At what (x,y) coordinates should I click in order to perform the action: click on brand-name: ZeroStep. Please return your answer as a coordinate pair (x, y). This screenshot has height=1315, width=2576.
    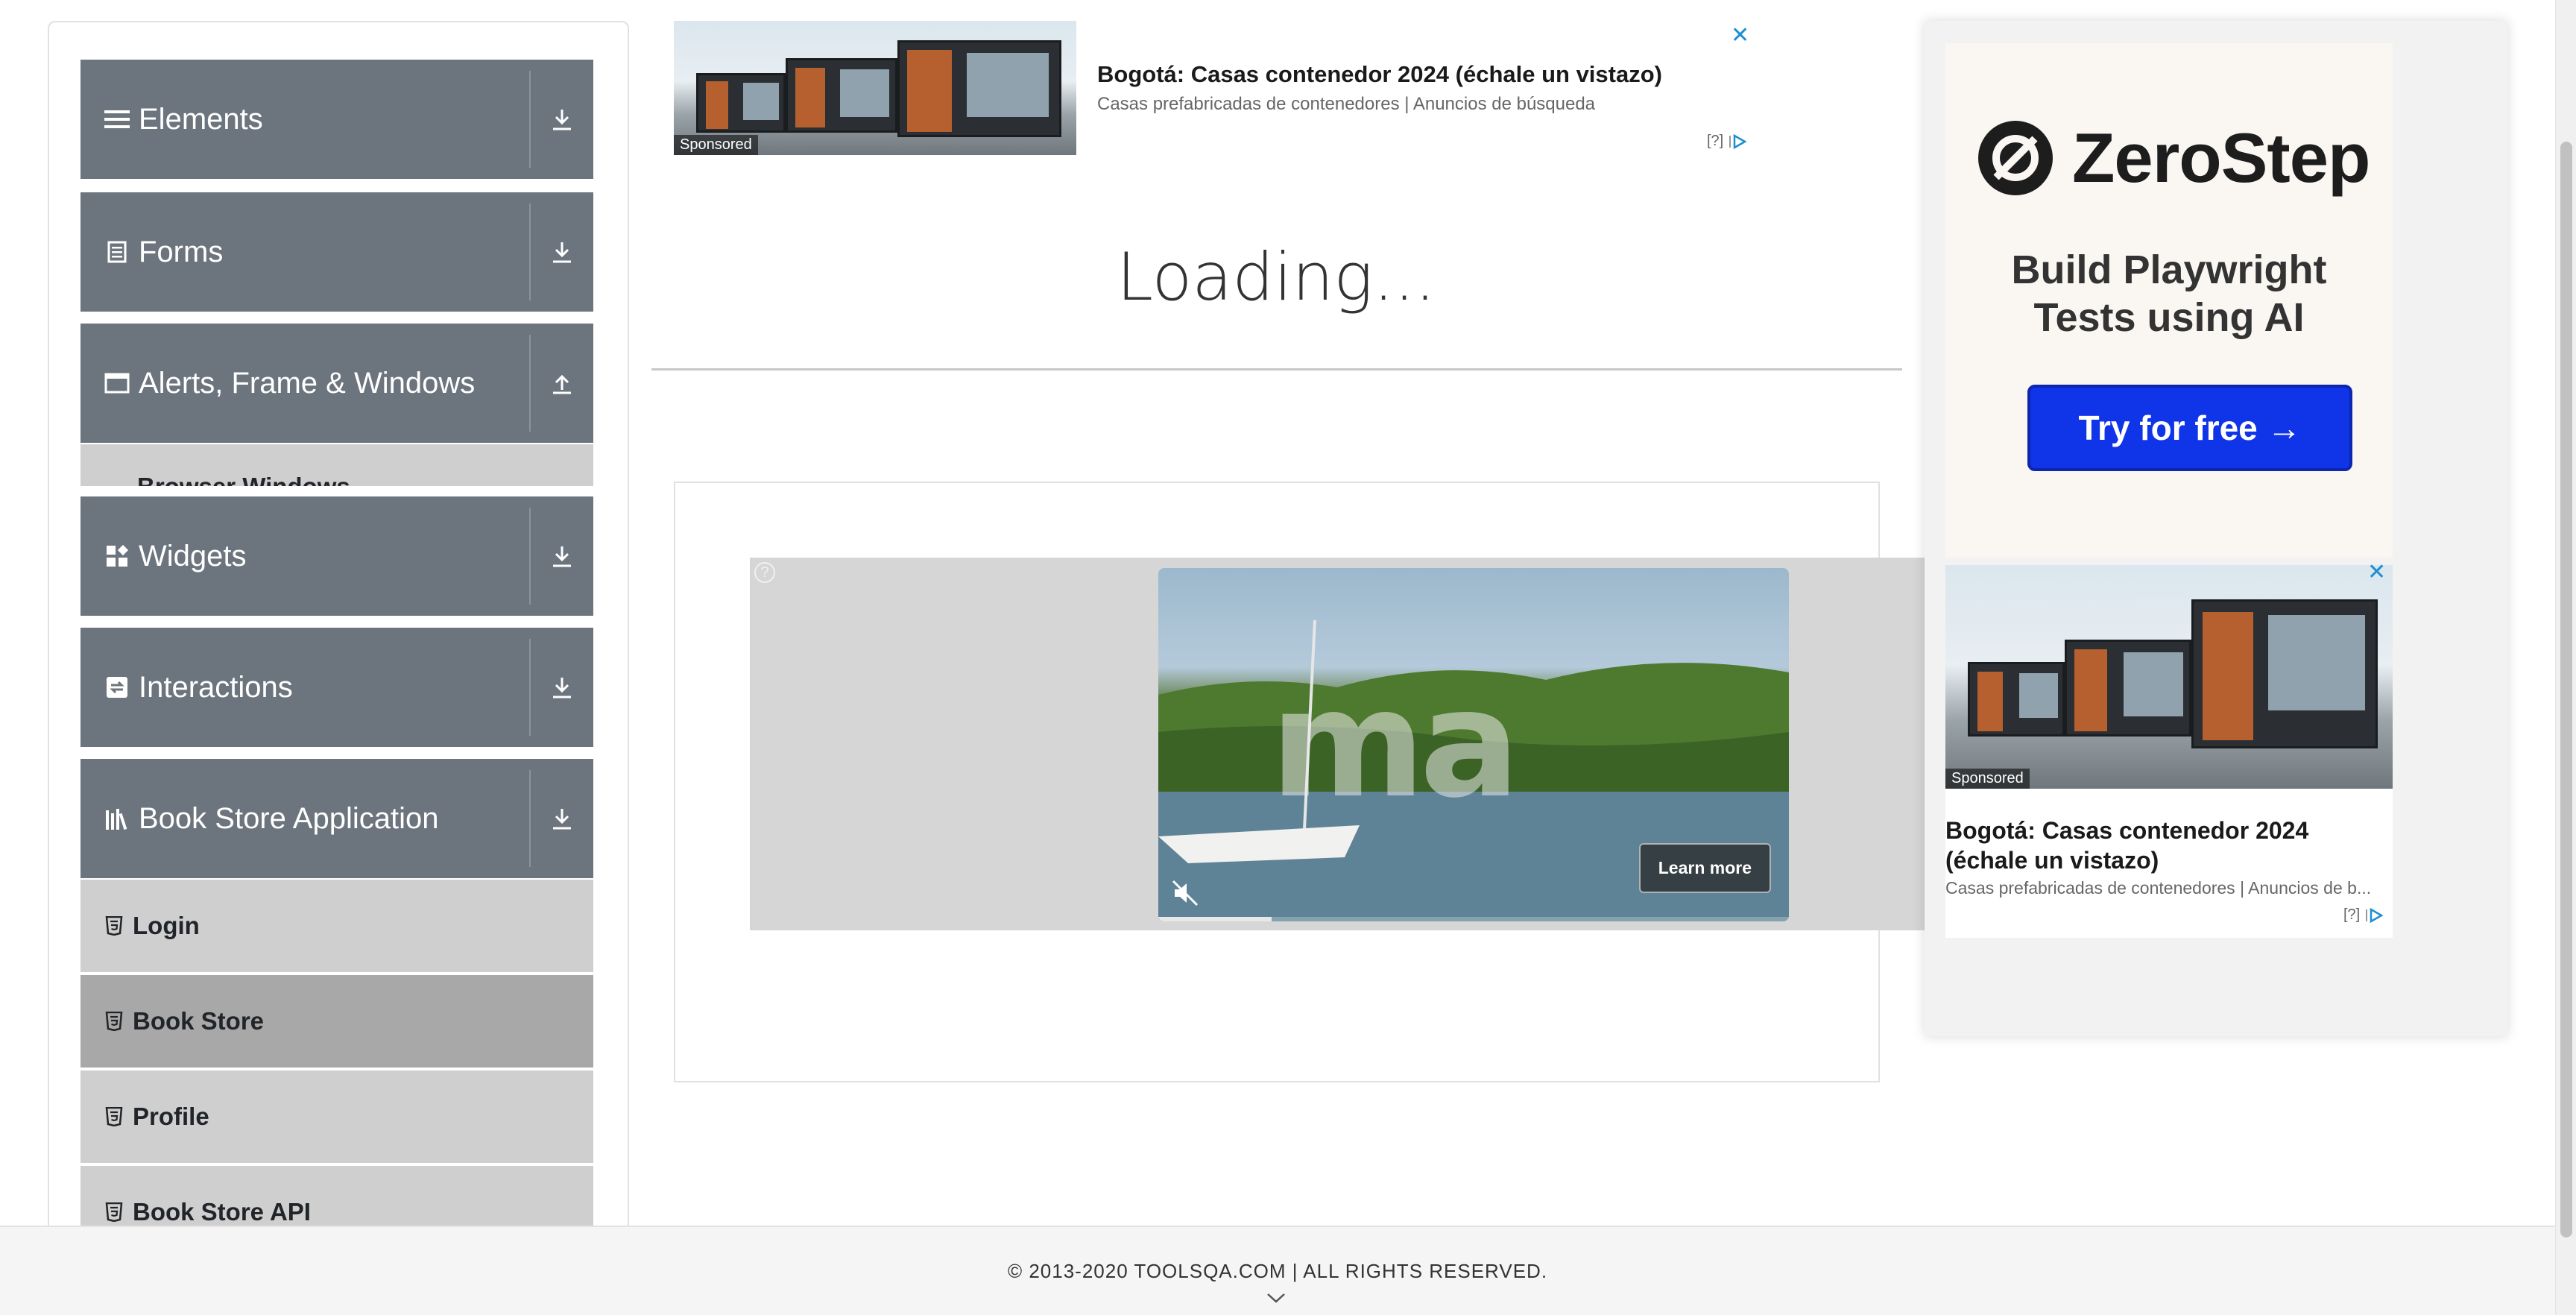
    Looking at the image, I should click on (2221, 158).